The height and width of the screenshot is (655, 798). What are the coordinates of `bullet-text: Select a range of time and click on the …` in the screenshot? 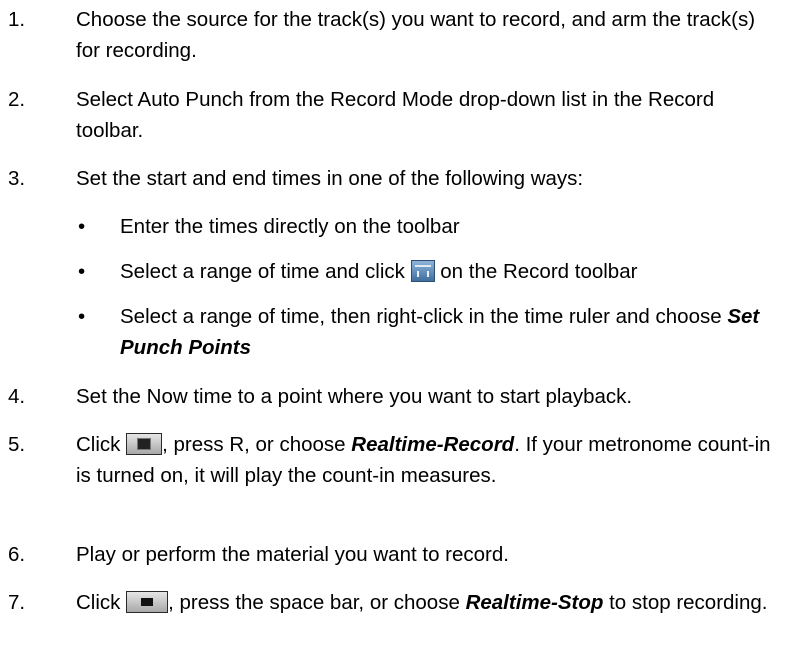 It's located at (448, 271).